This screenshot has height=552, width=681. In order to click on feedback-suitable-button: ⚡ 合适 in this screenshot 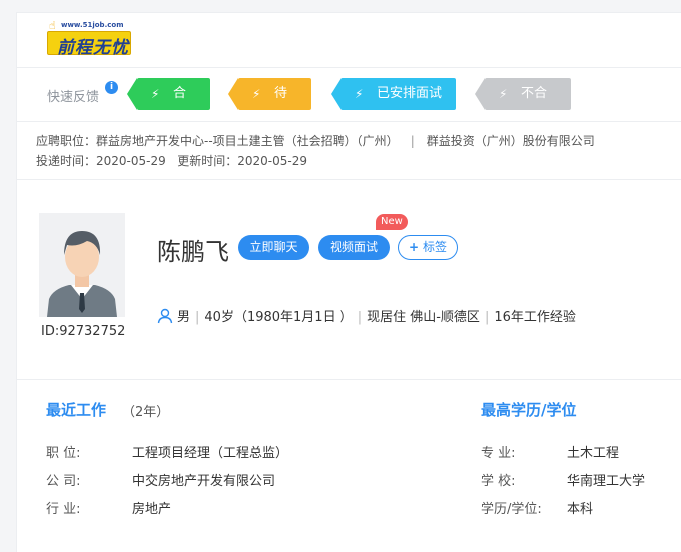, I will do `click(168, 105)`.